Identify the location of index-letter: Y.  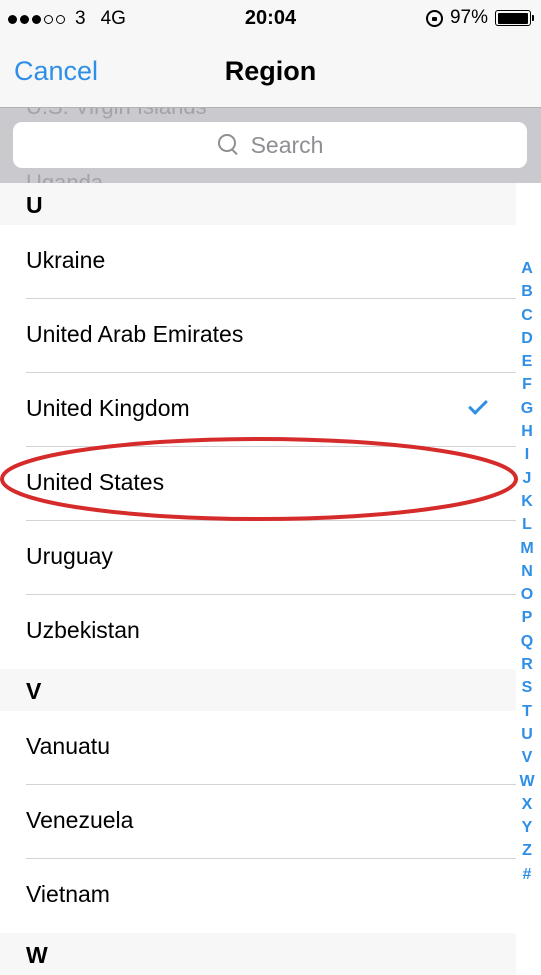
(527, 827).